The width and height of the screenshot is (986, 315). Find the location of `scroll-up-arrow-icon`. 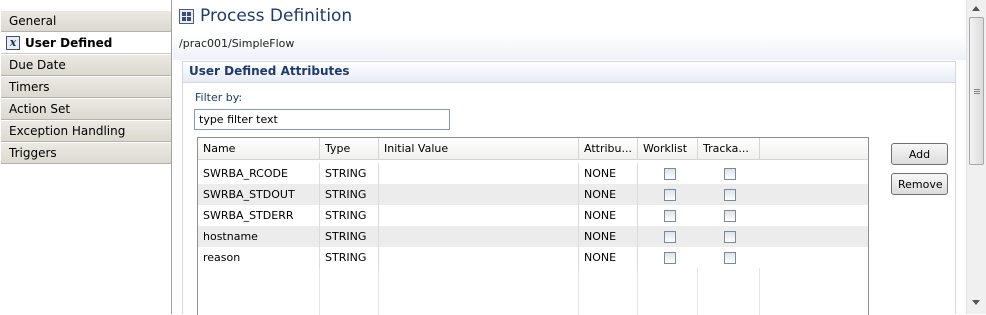

scroll-up-arrow-icon is located at coordinates (976, 8).